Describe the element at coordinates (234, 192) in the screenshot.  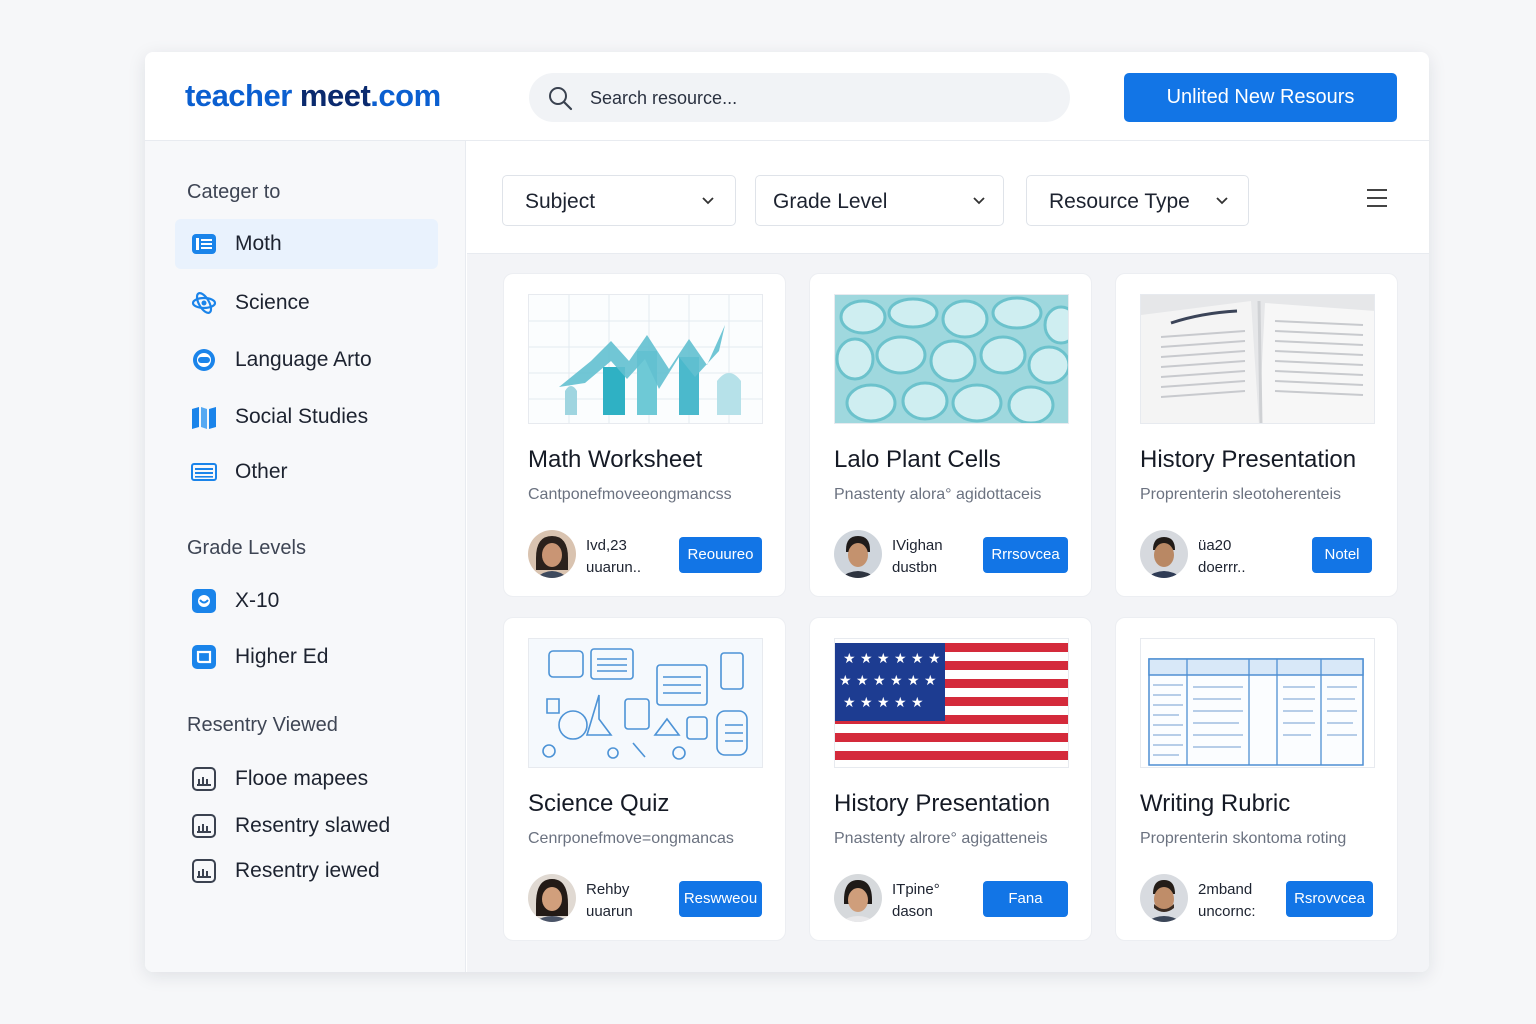
I see `categories-heading: Categer to` at that location.